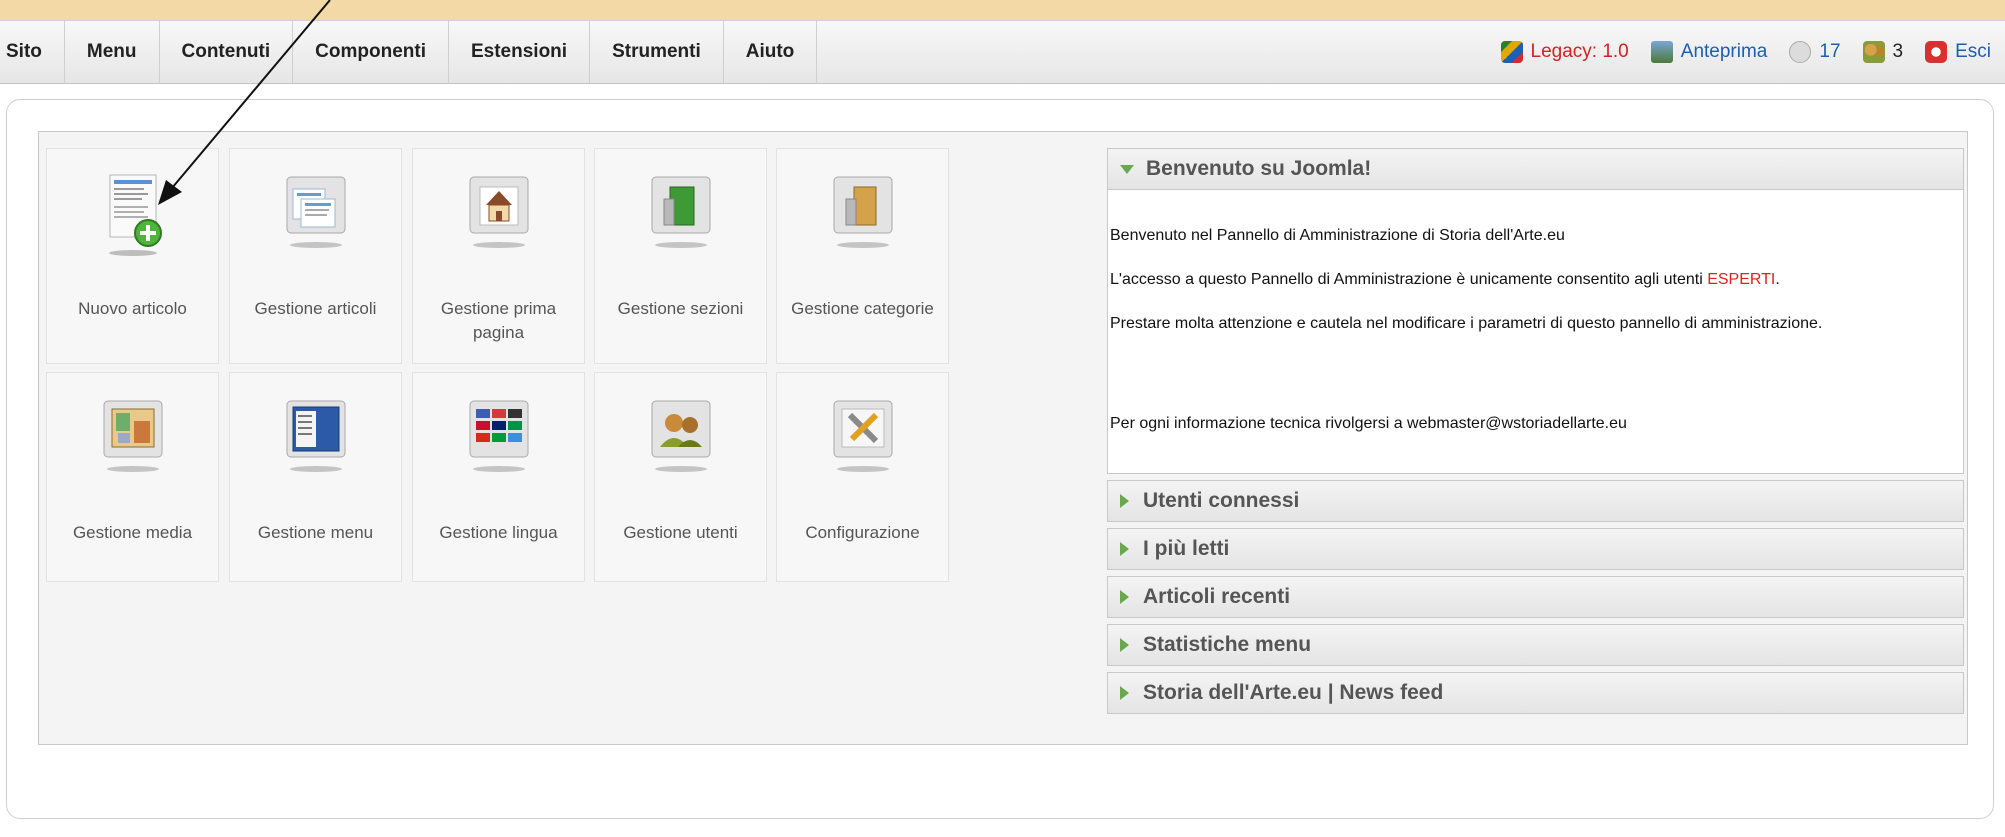  Describe the element at coordinates (132, 532) in the screenshot. I see `tile-label: Gestione media` at that location.